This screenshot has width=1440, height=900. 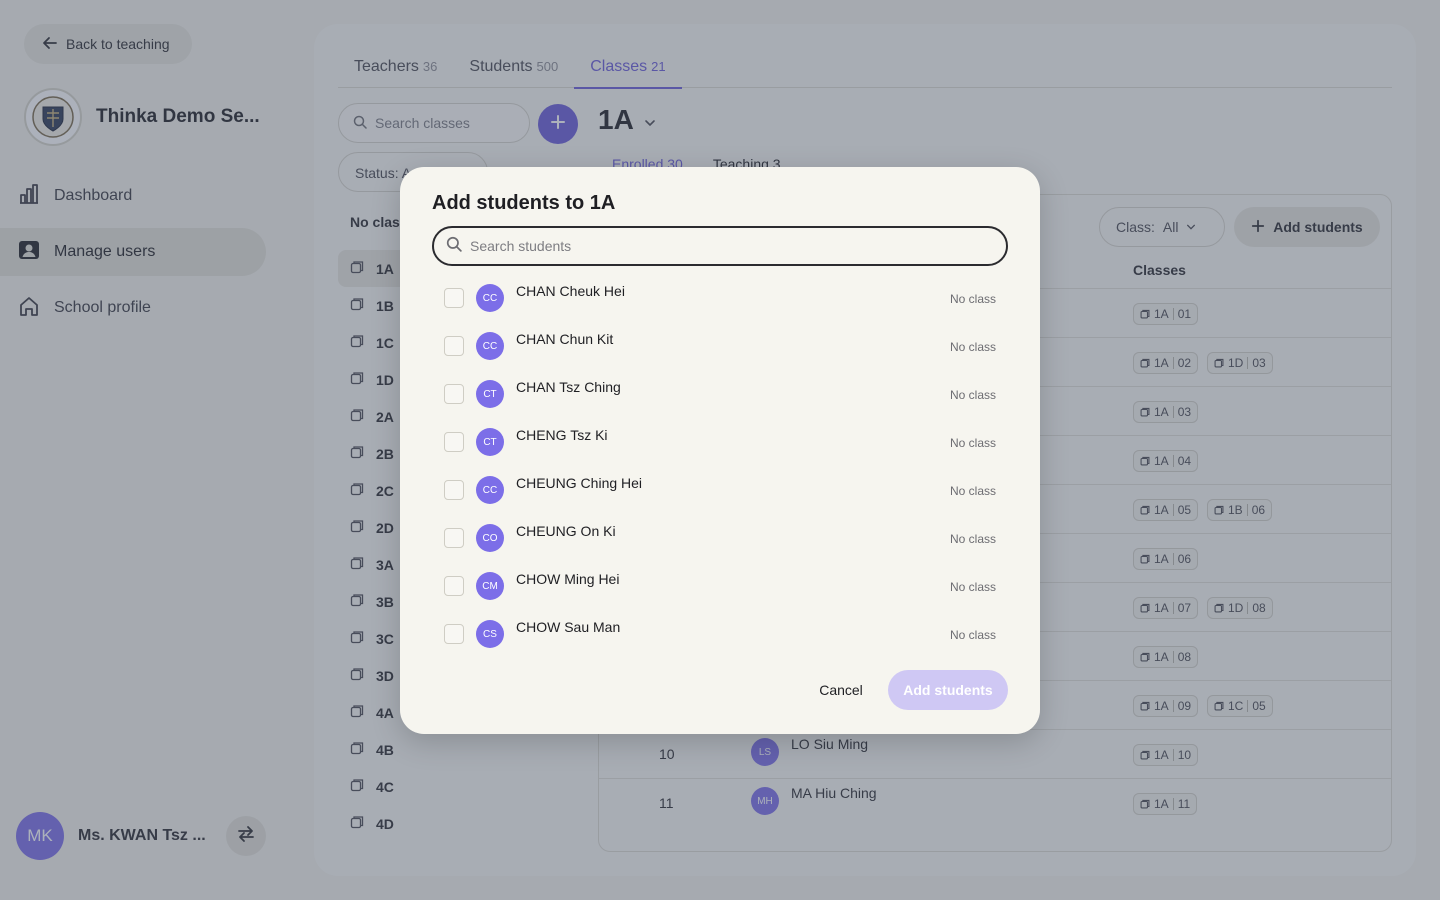 What do you see at coordinates (490, 634) in the screenshot?
I see `avatar: CS` at bounding box center [490, 634].